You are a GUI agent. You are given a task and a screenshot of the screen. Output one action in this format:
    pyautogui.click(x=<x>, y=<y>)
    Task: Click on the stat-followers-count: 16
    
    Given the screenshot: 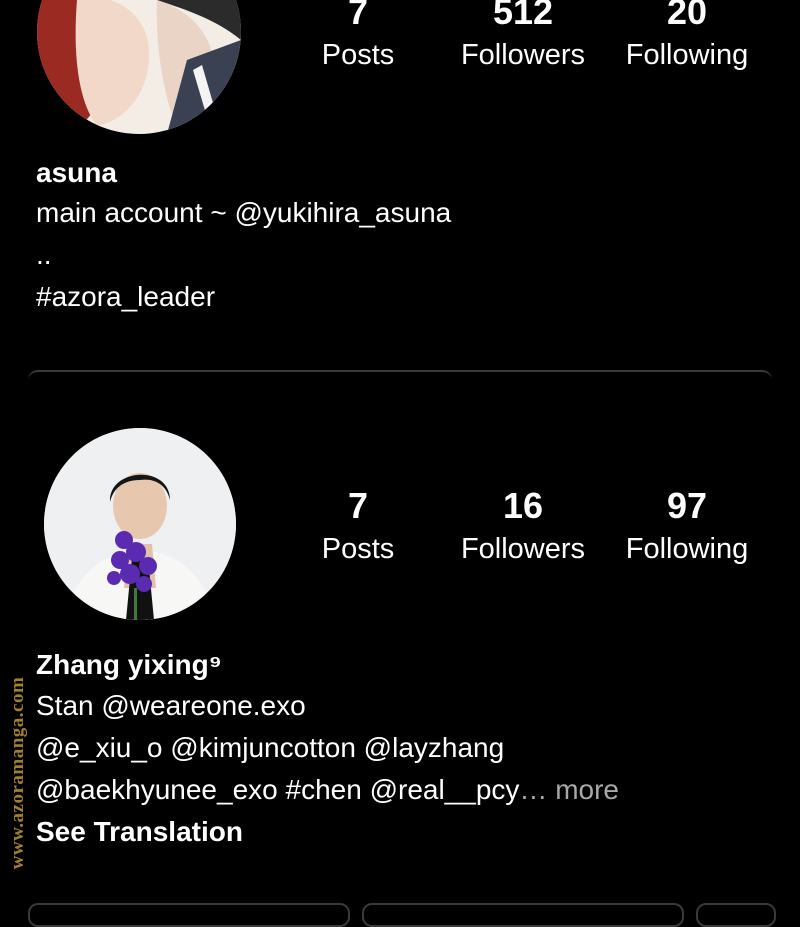 What is the action you would take?
    pyautogui.click(x=523, y=505)
    